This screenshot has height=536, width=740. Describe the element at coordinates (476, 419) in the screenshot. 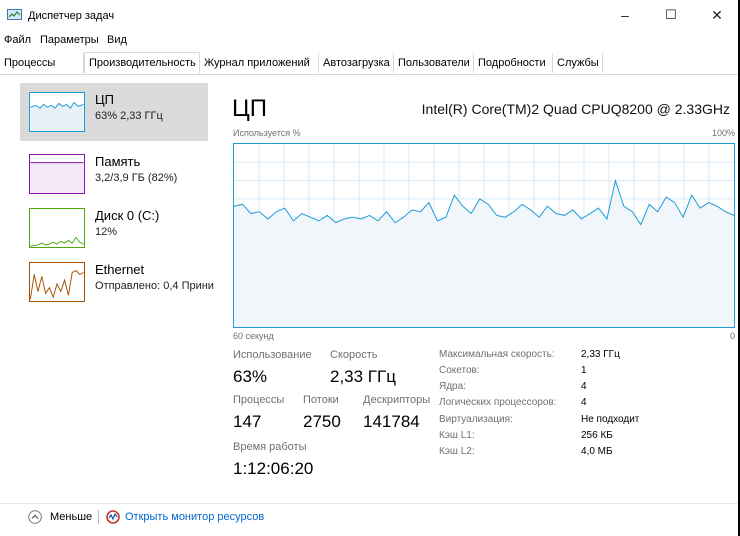

I see `virtualization-label: Виртуализация:` at that location.